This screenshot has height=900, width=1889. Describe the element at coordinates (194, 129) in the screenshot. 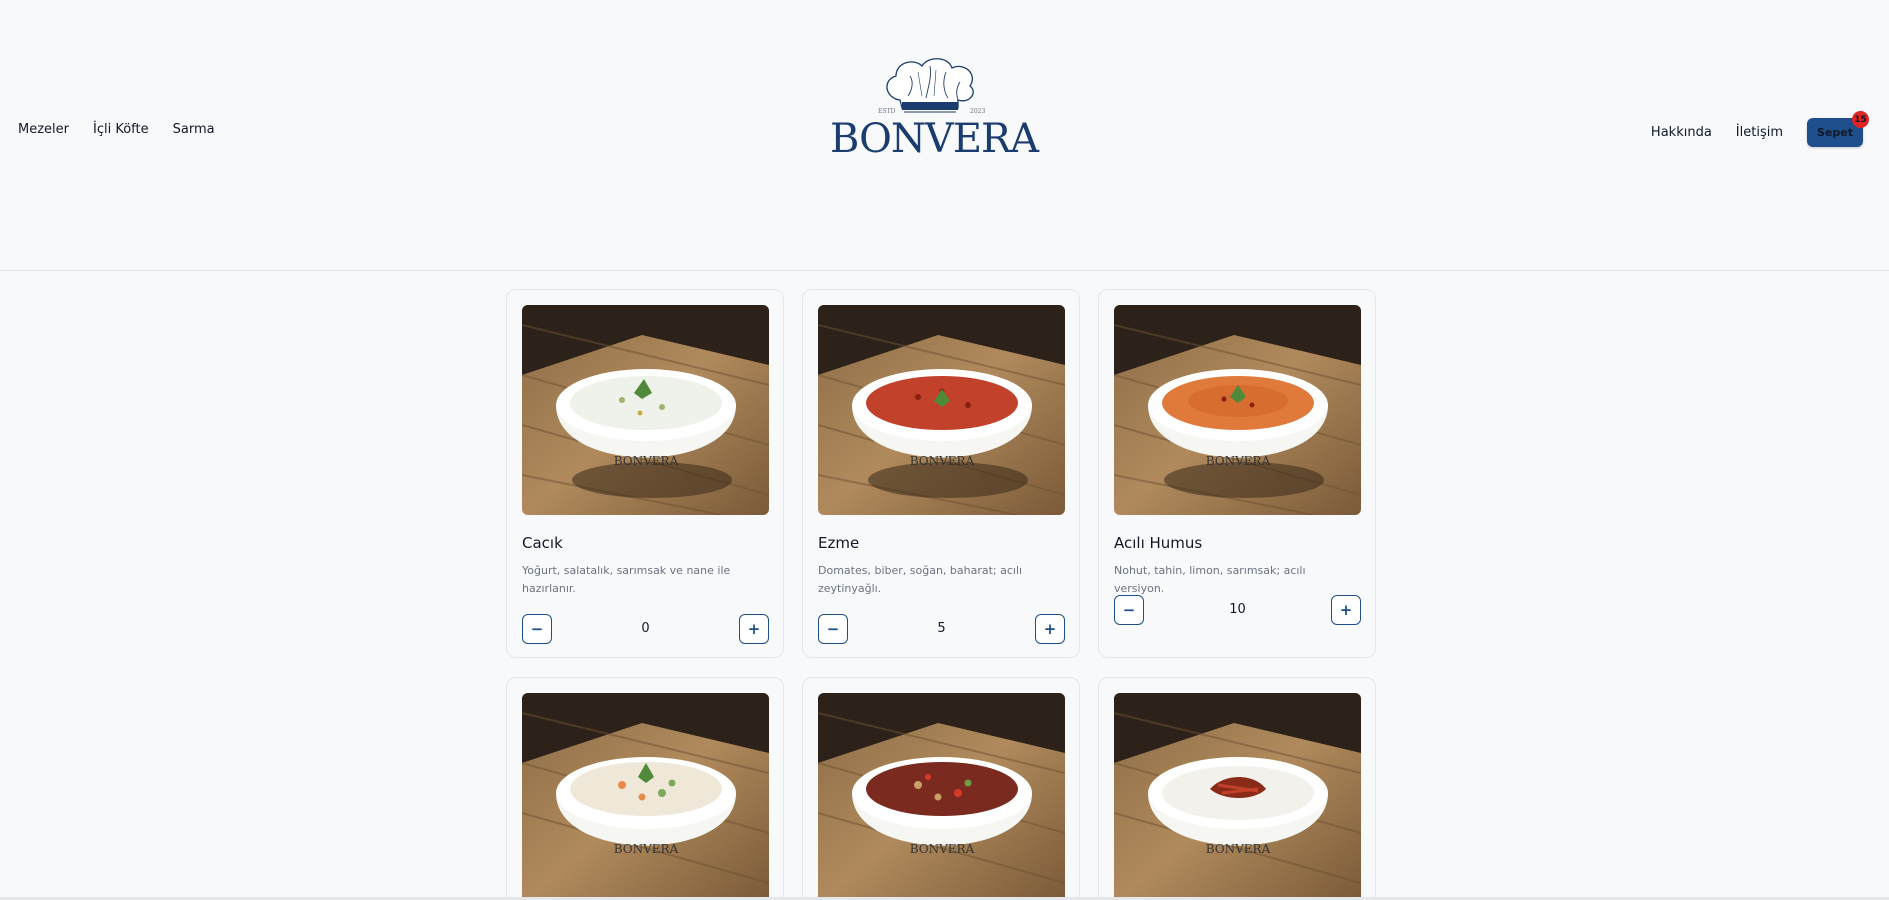

I see `nav-link-sarma: Sarma` at that location.